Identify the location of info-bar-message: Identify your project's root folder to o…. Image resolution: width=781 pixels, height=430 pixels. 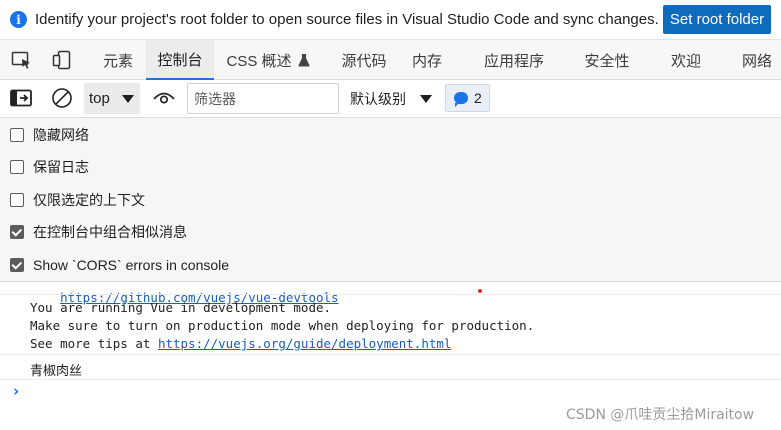
(347, 19).